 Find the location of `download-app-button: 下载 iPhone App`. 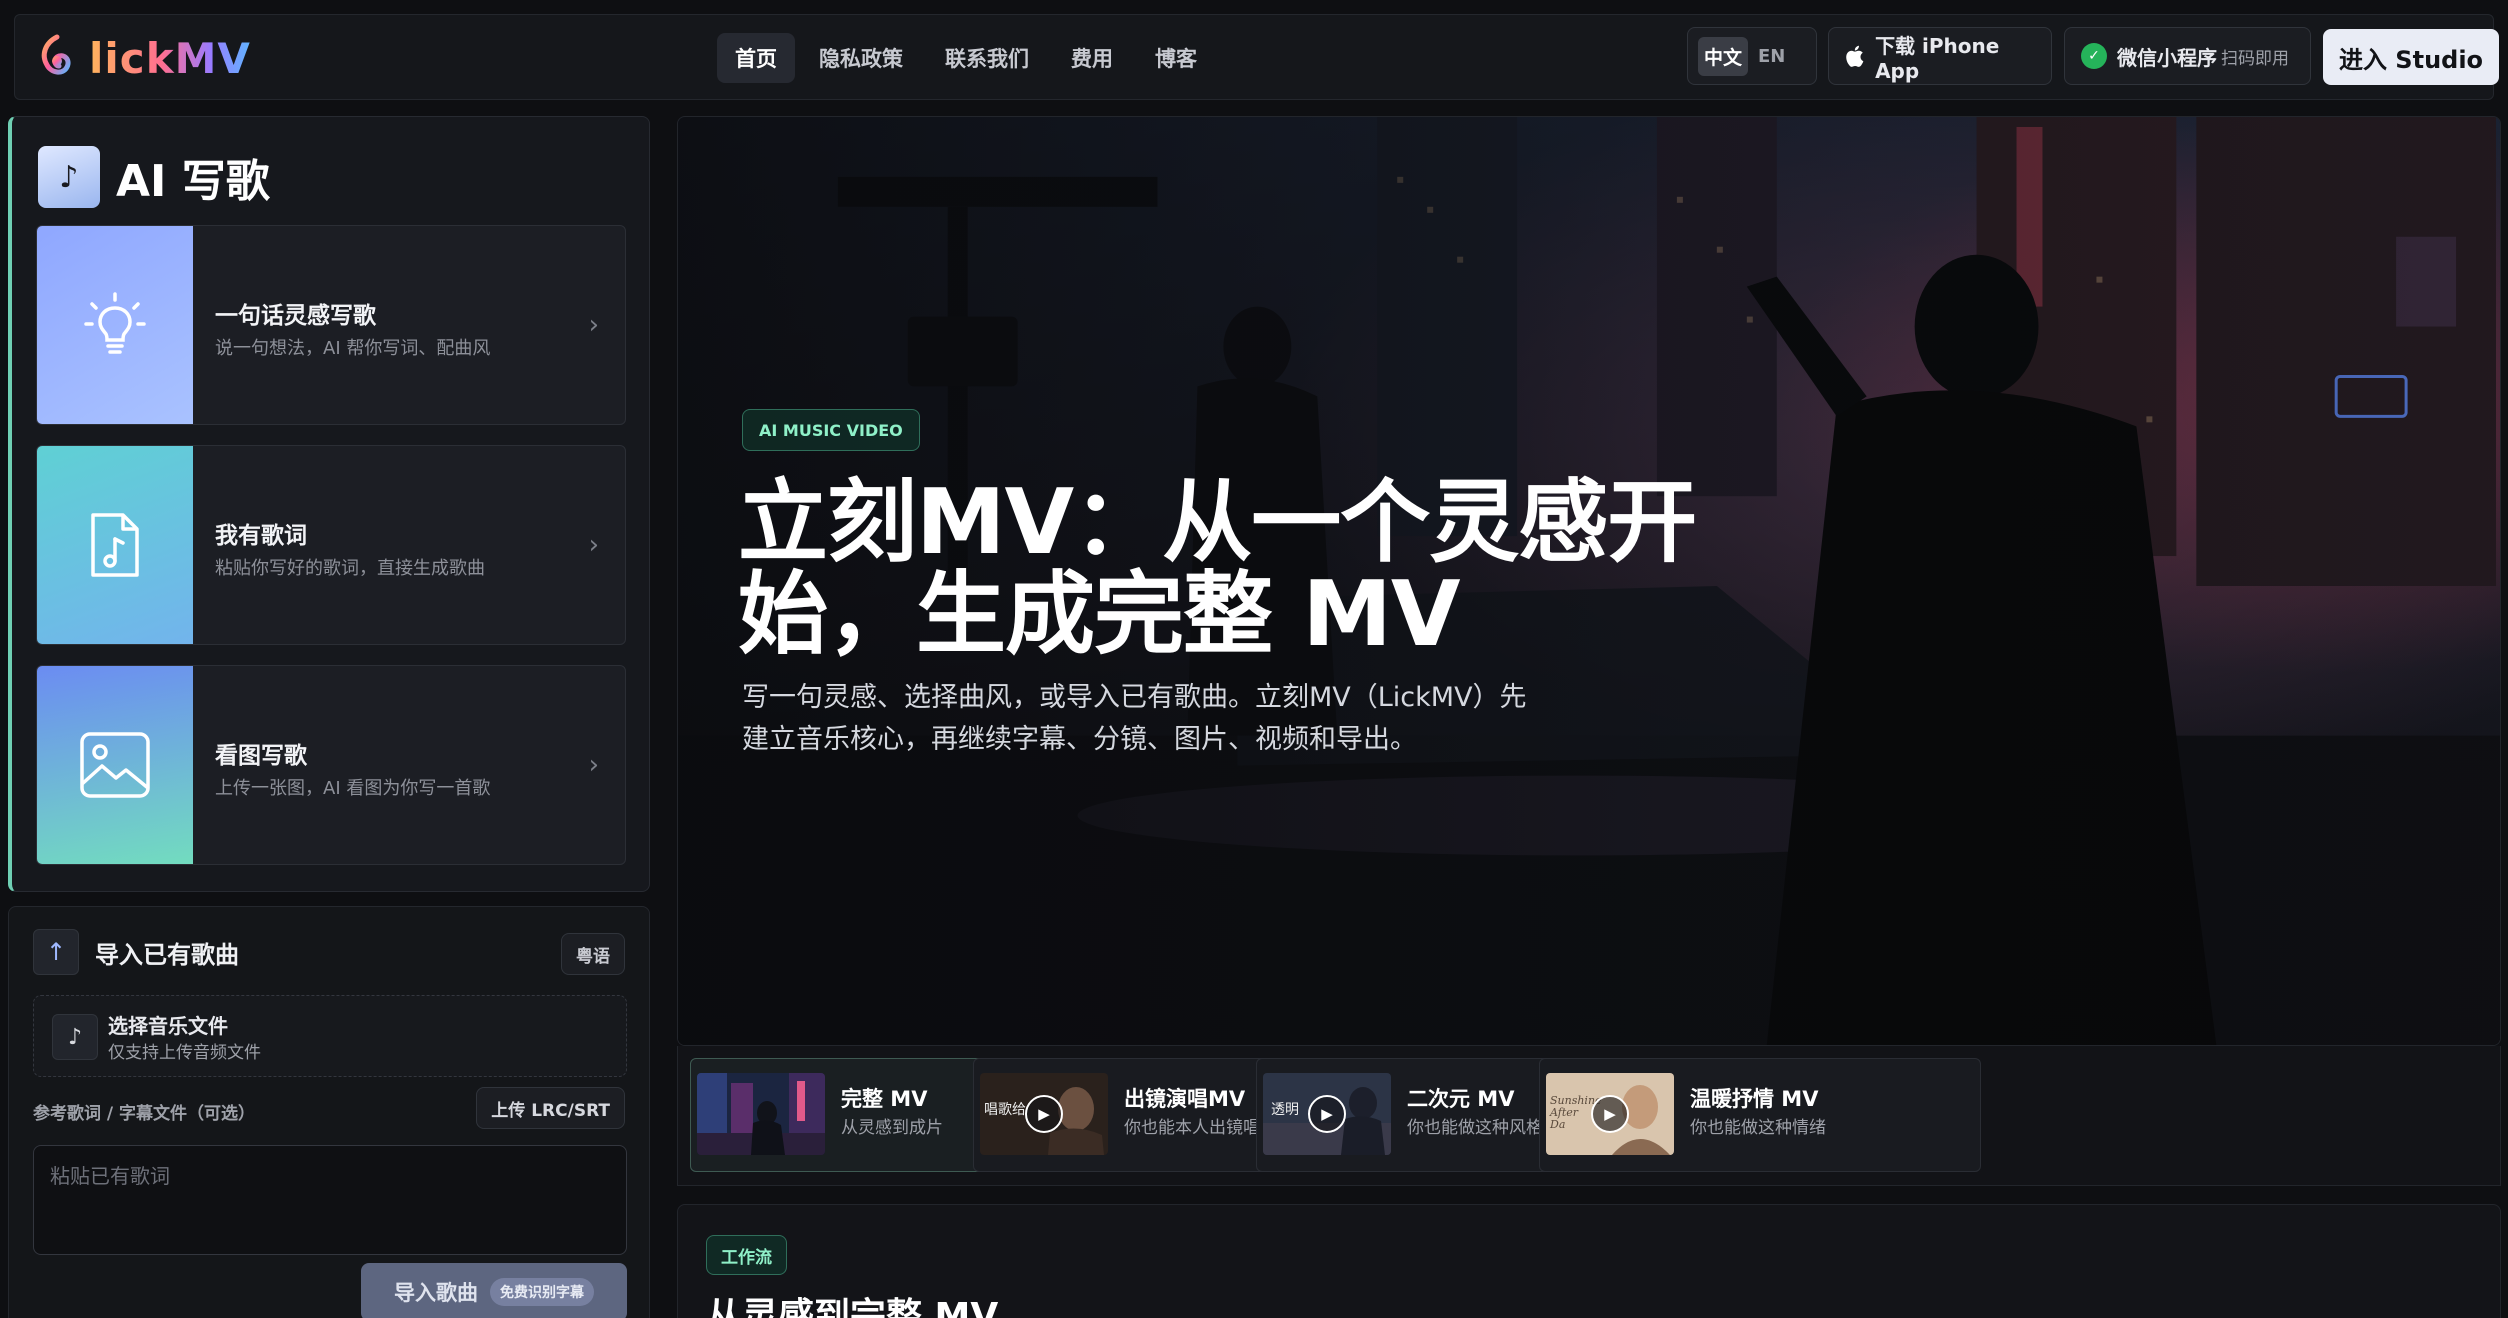

download-app-button: 下载 iPhone App is located at coordinates (1940, 56).